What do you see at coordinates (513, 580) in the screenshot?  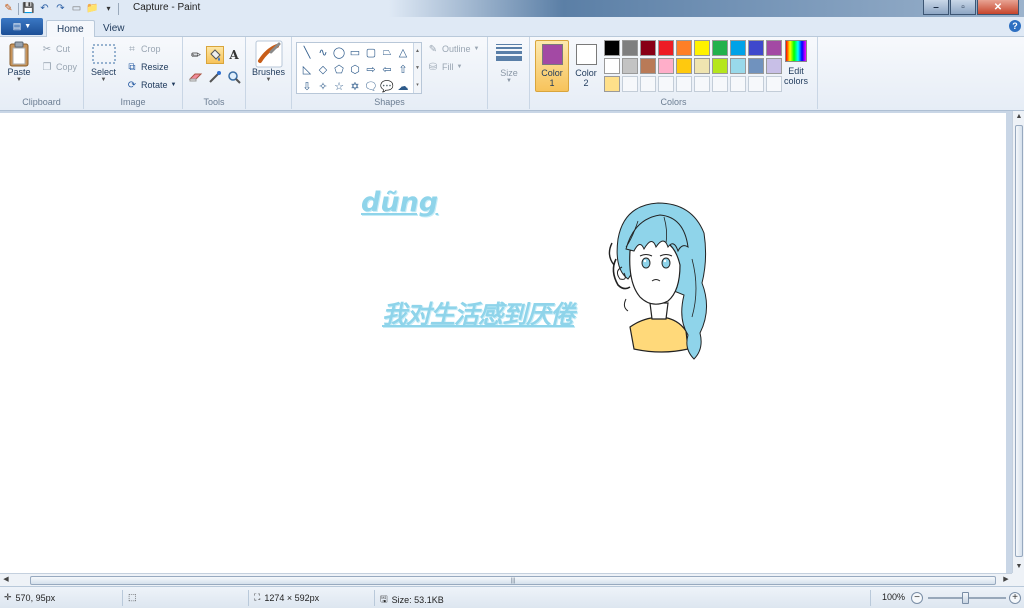 I see `horizontal-scroll-thumb: |||` at bounding box center [513, 580].